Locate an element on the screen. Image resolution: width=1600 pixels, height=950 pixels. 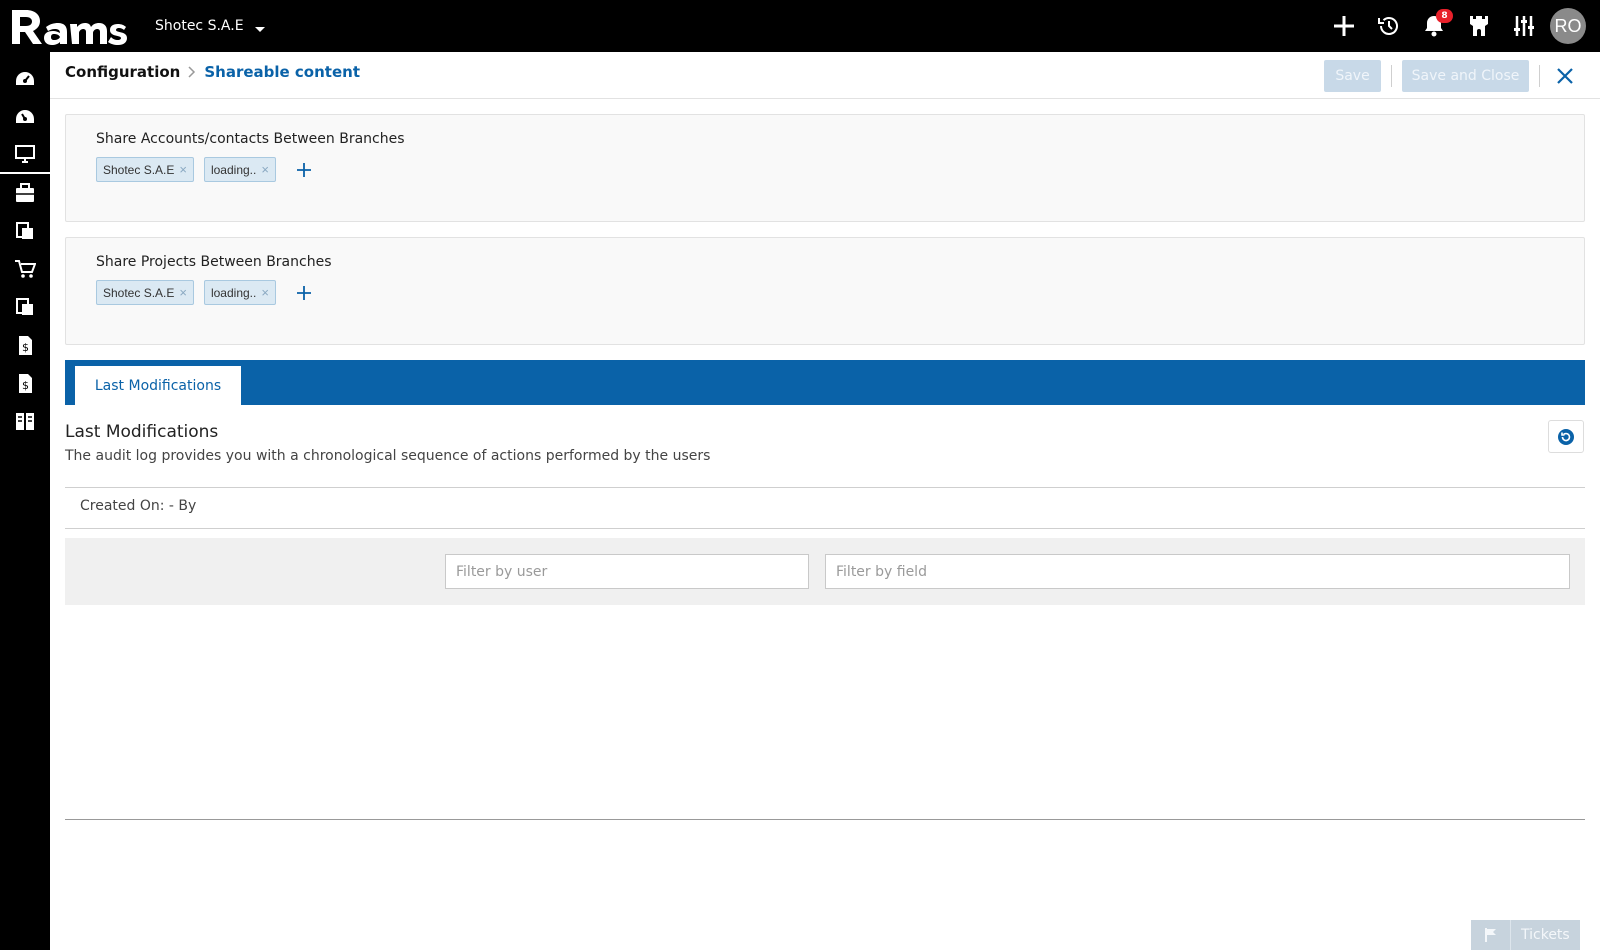
invoice-icon: $ is located at coordinates (25, 345).